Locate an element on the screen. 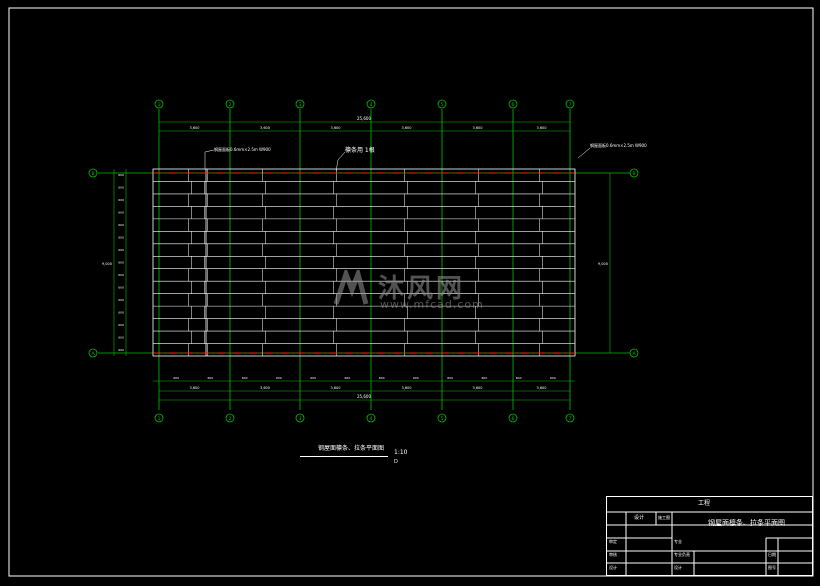 Image resolution: width=820 pixels, height=586 pixels. grid-number-bottom: 6 is located at coordinates (513, 419).